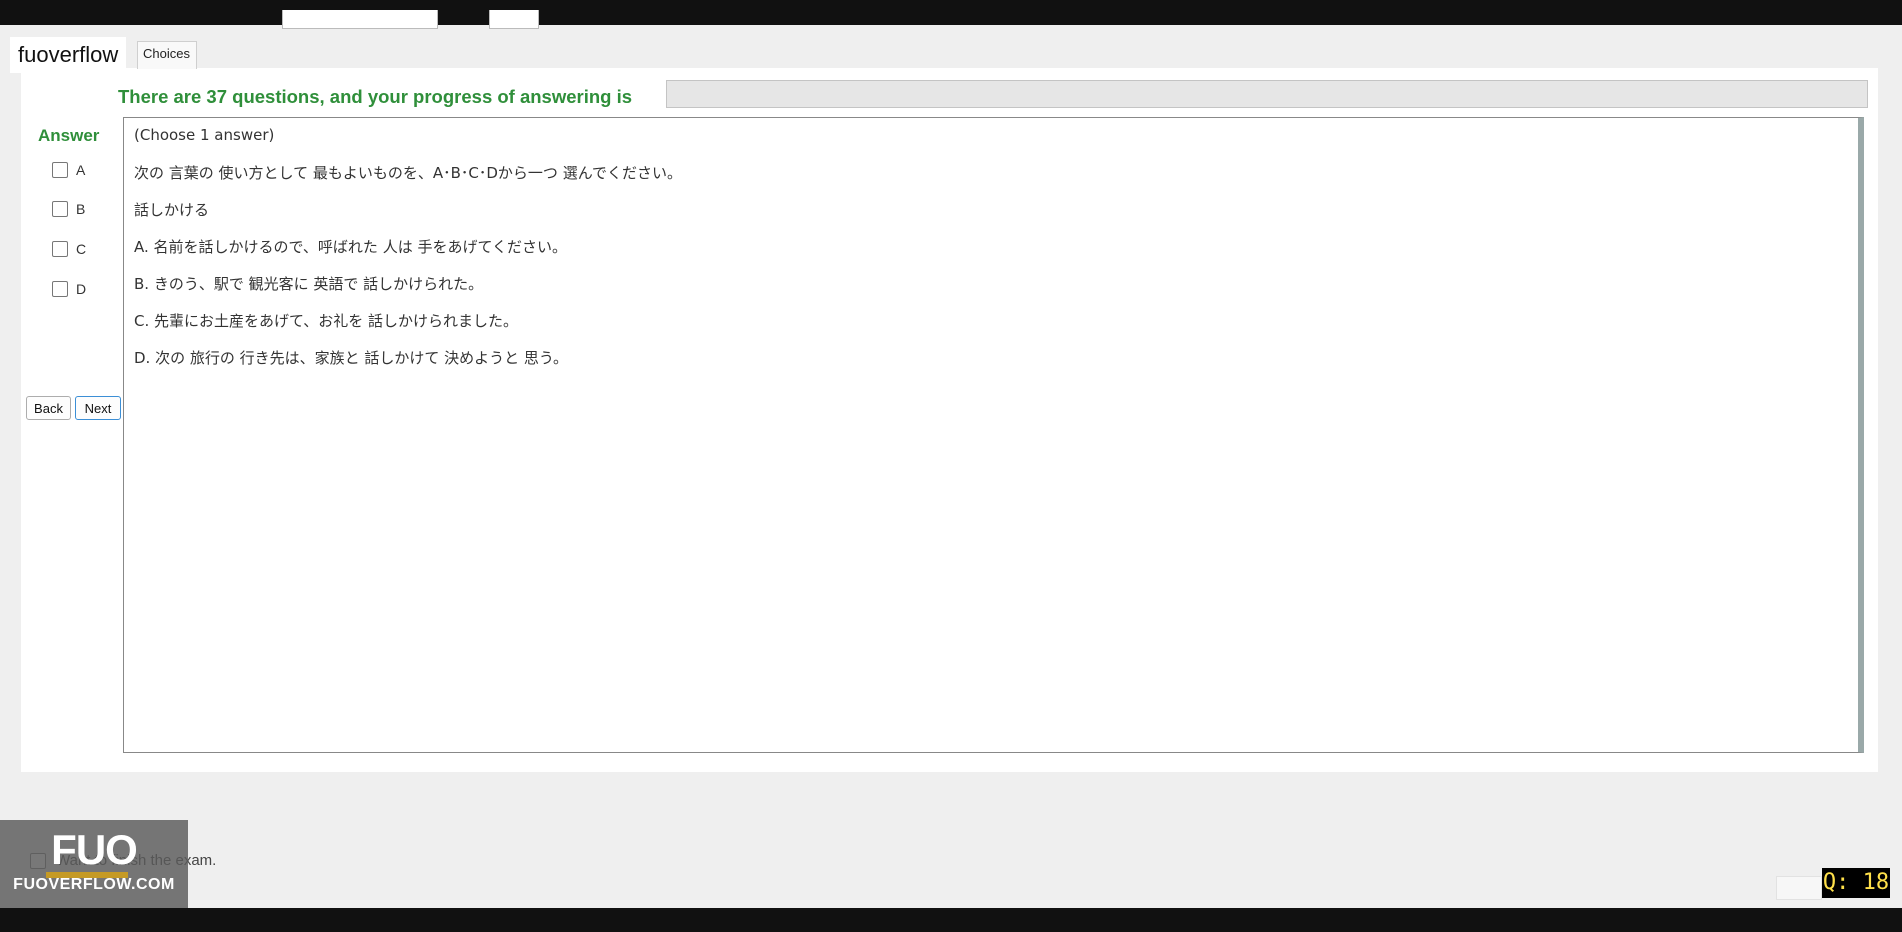 This screenshot has height=932, width=1902. What do you see at coordinates (87, 875) in the screenshot?
I see `logo-strip` at bounding box center [87, 875].